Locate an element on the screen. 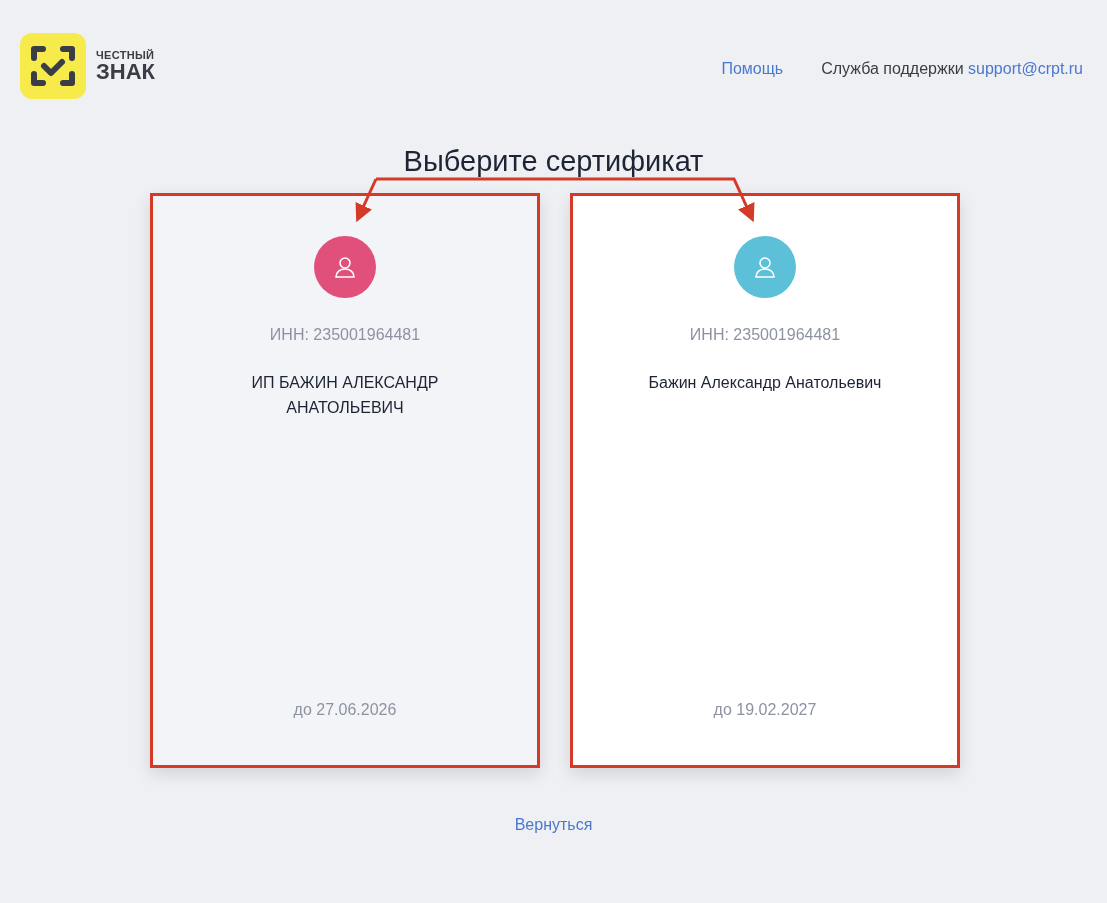  logo-icon is located at coordinates (53, 66).